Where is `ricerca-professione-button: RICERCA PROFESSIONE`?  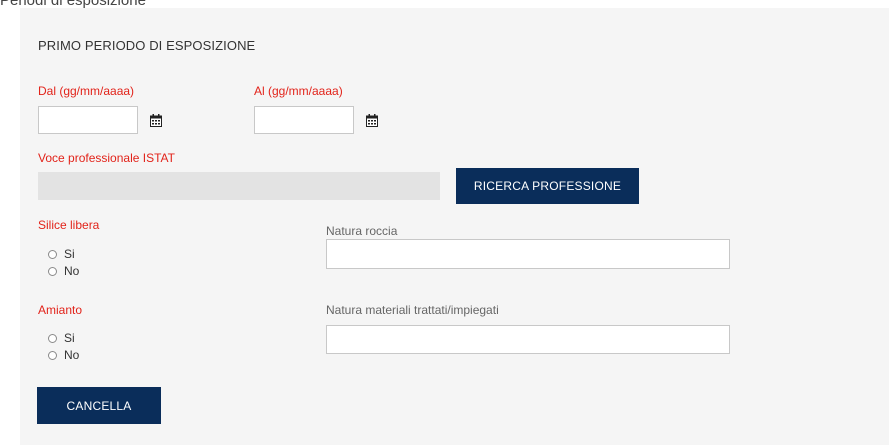
ricerca-professione-button: RICERCA PROFESSIONE is located at coordinates (547, 186).